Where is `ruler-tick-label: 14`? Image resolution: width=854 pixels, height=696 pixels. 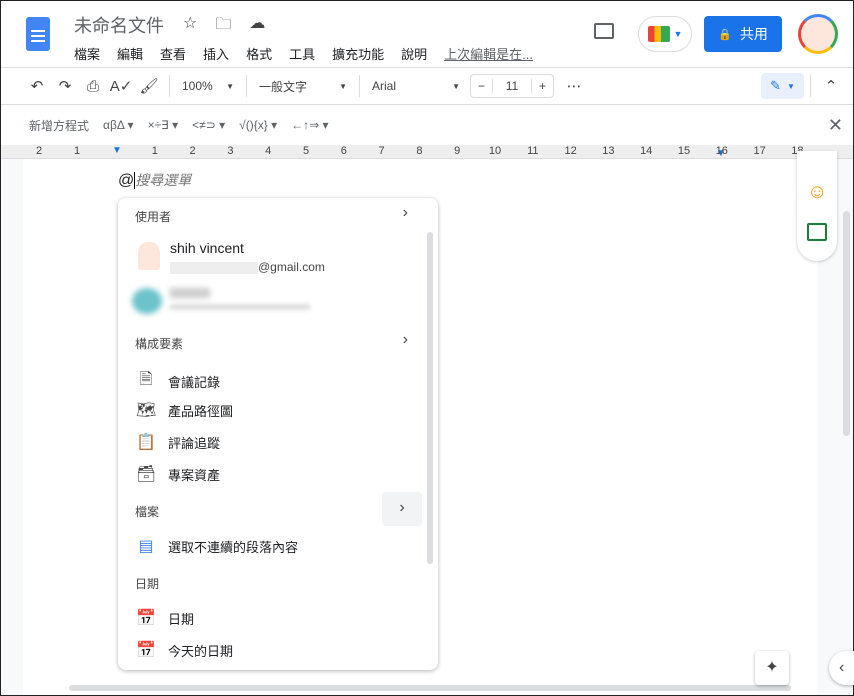
ruler-tick-label: 14 is located at coordinates (646, 151).